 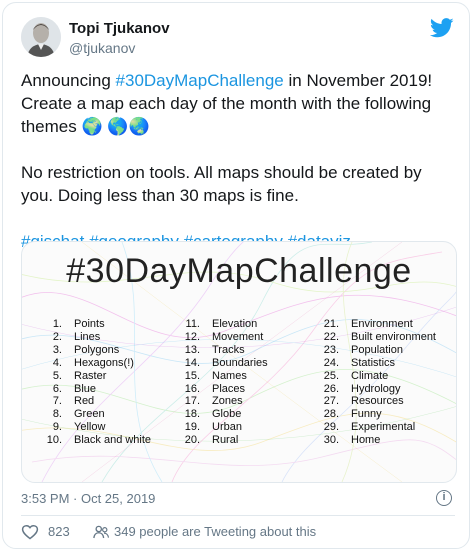 What do you see at coordinates (331, 336) in the screenshot?
I see `theme-number: 22.` at bounding box center [331, 336].